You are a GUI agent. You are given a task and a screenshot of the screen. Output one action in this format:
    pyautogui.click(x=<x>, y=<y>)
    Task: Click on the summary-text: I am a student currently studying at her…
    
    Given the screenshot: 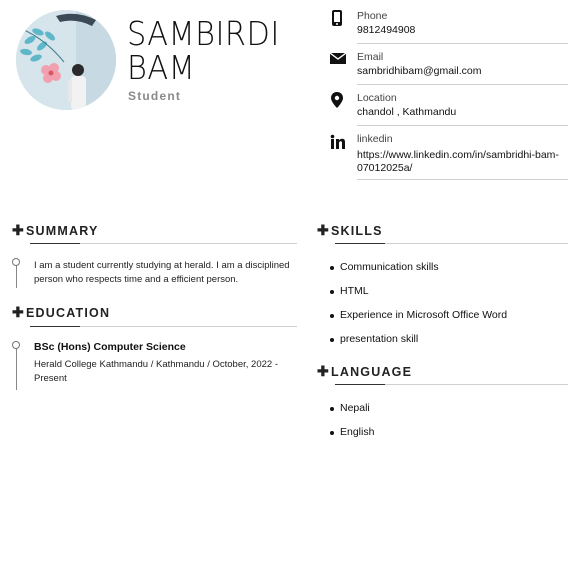 What is the action you would take?
    pyautogui.click(x=162, y=272)
    